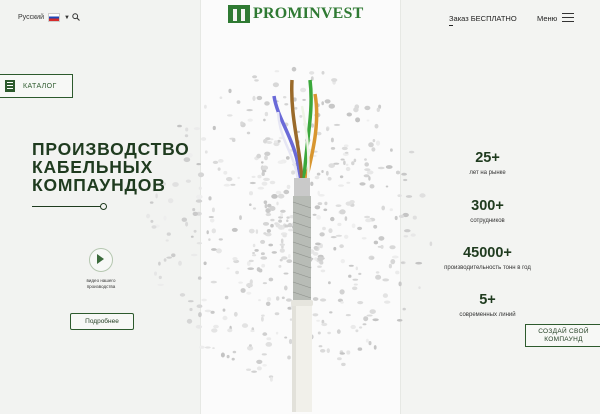  I want to click on catalog-button: КАТАЛОГ, so click(36, 86).